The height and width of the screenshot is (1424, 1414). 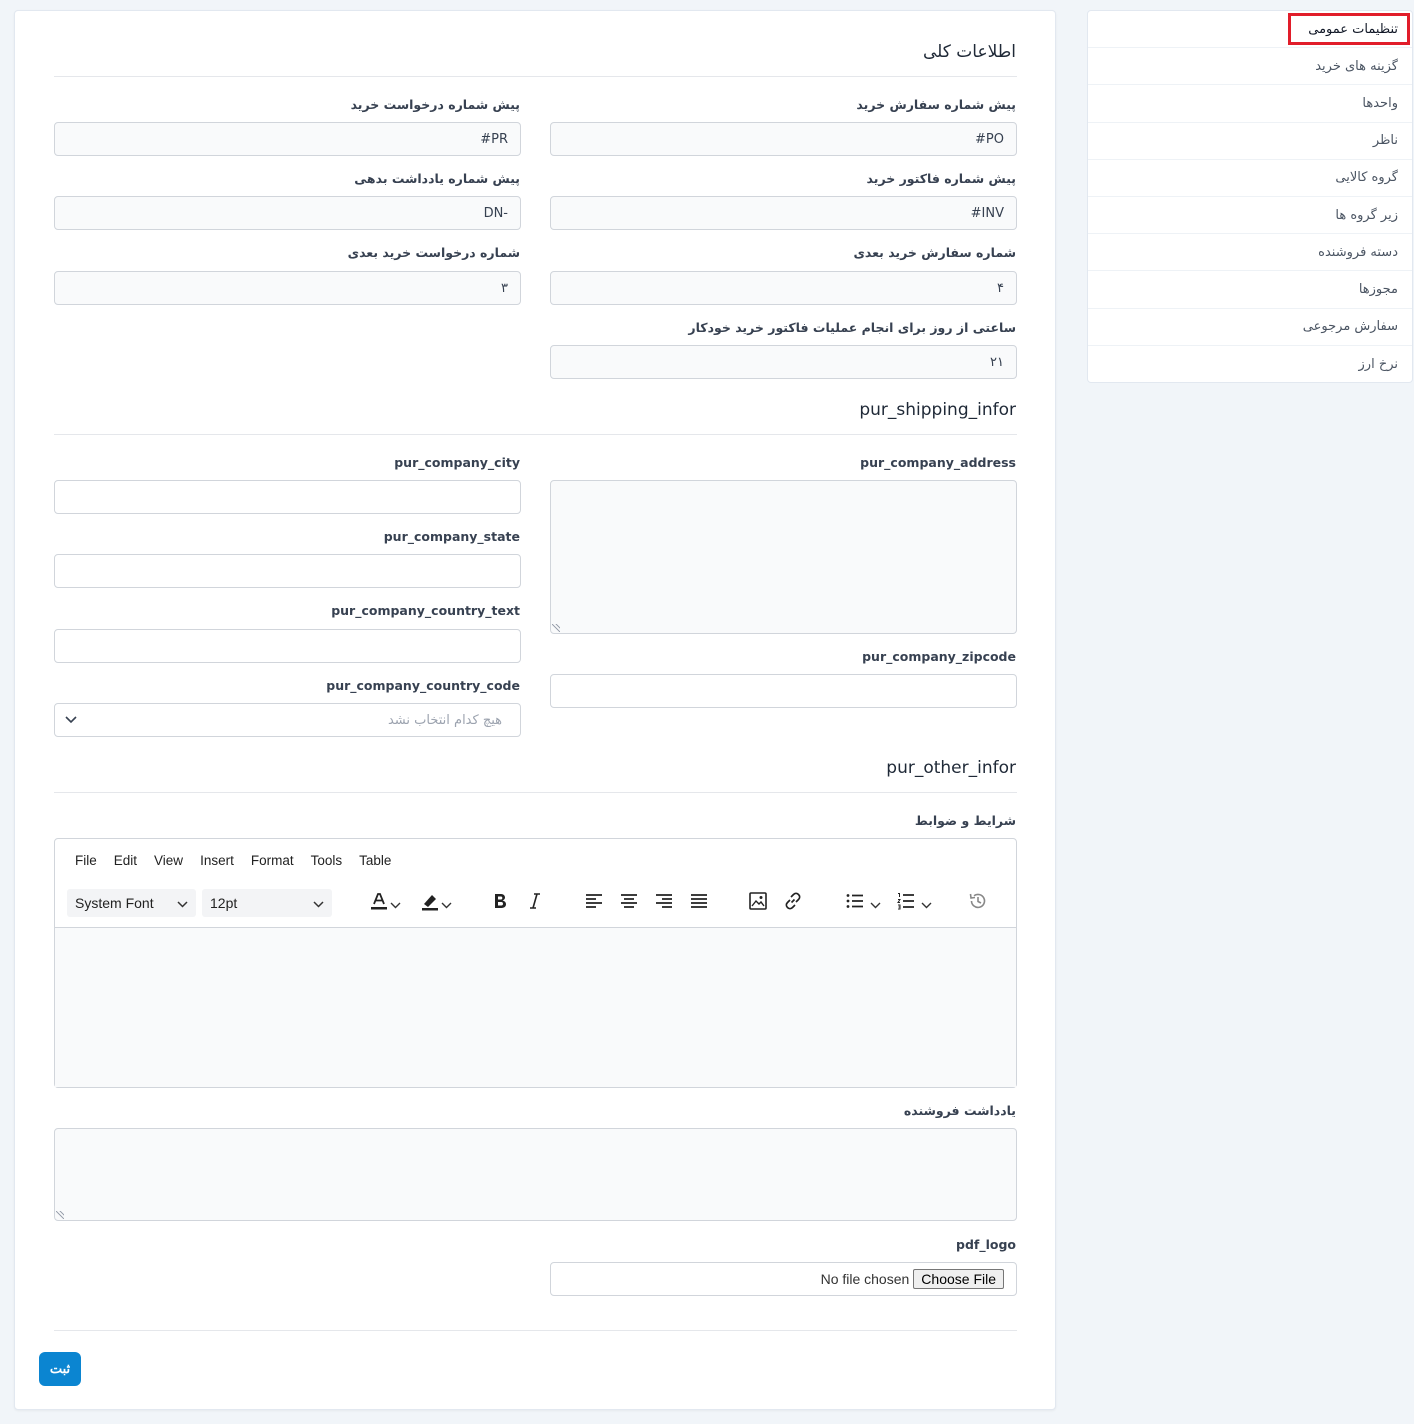 What do you see at coordinates (327, 860) in the screenshot?
I see `menu-tools: Tools` at bounding box center [327, 860].